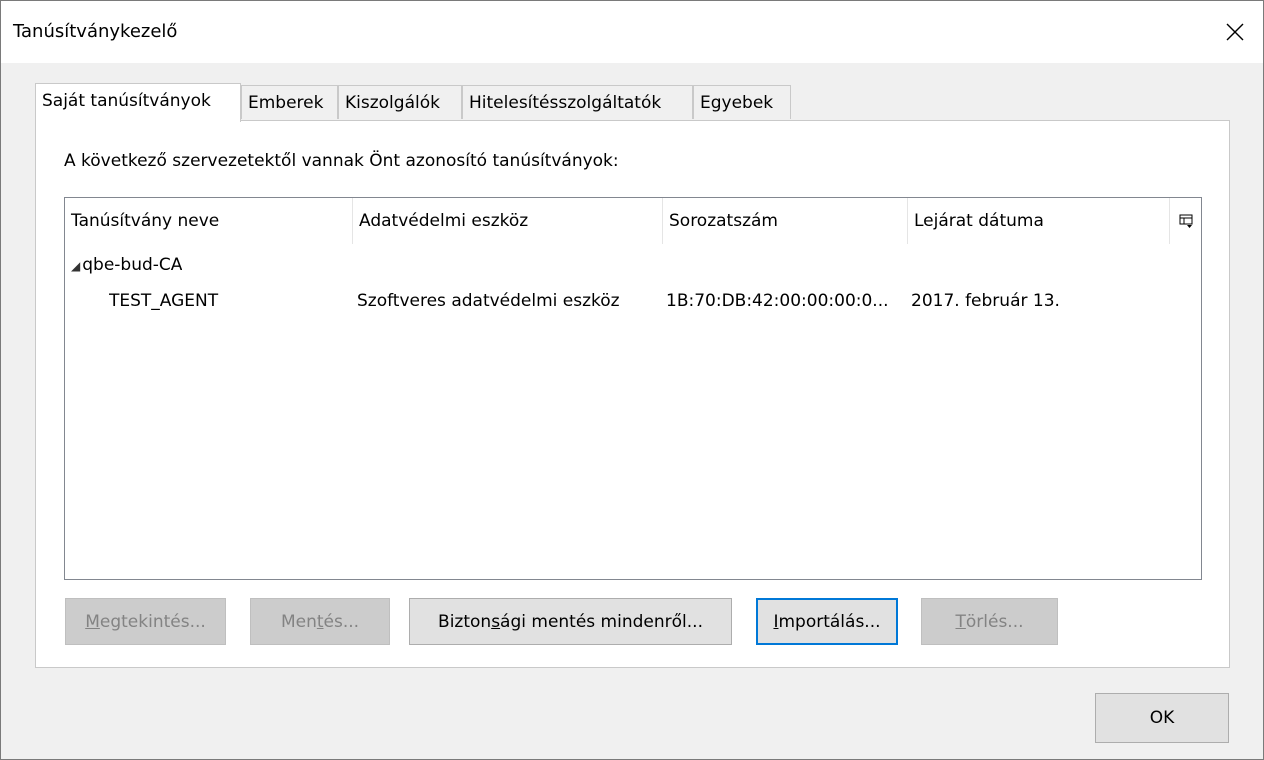 Image resolution: width=1264 pixels, height=760 pixels. Describe the element at coordinates (132, 265) in the screenshot. I see `group-label: qbe-bud-CA` at that location.